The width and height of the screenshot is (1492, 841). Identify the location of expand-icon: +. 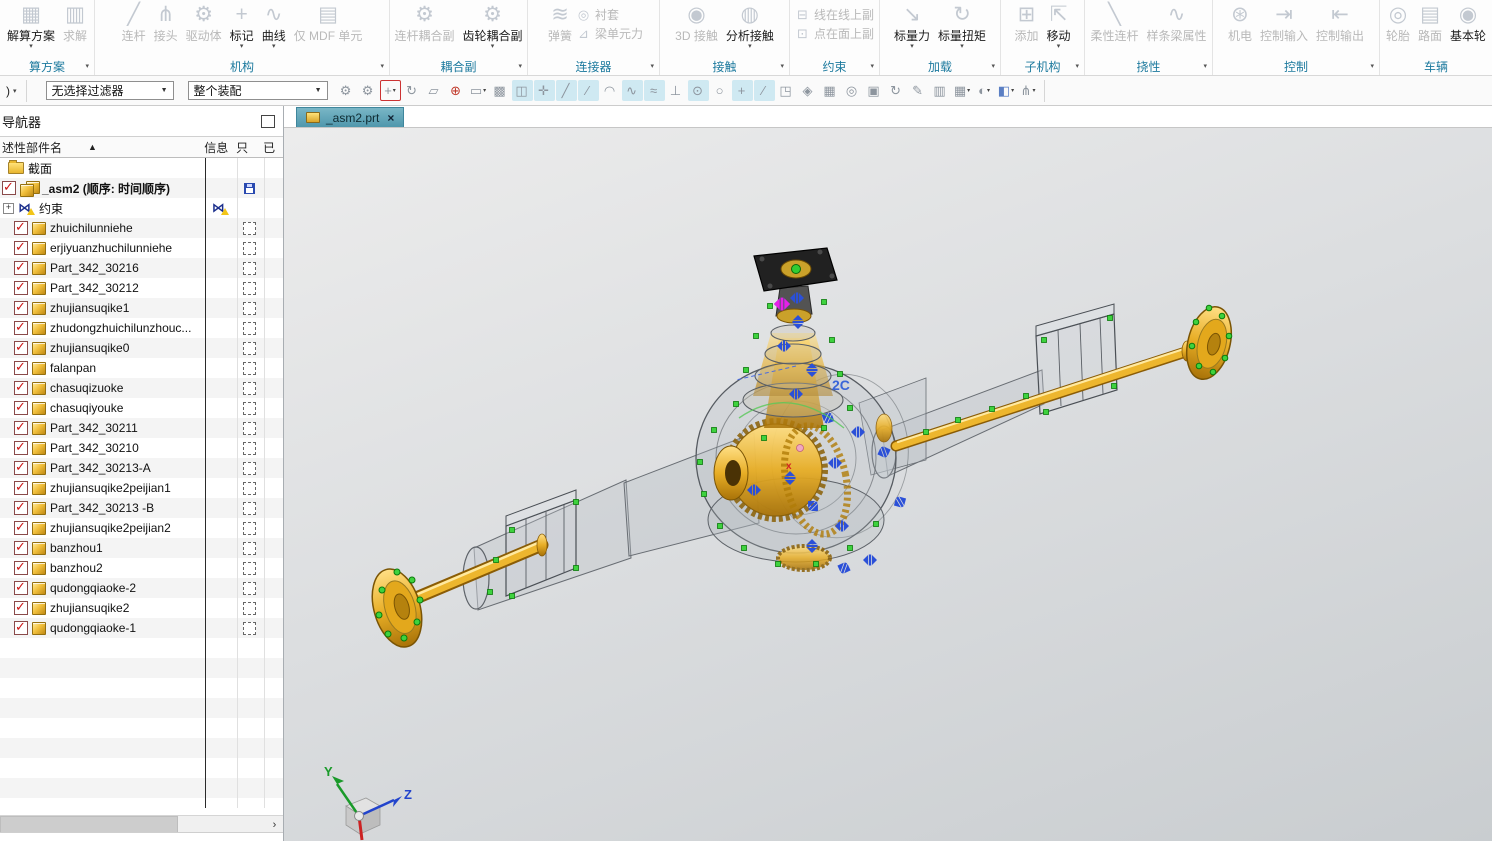
(8, 208).